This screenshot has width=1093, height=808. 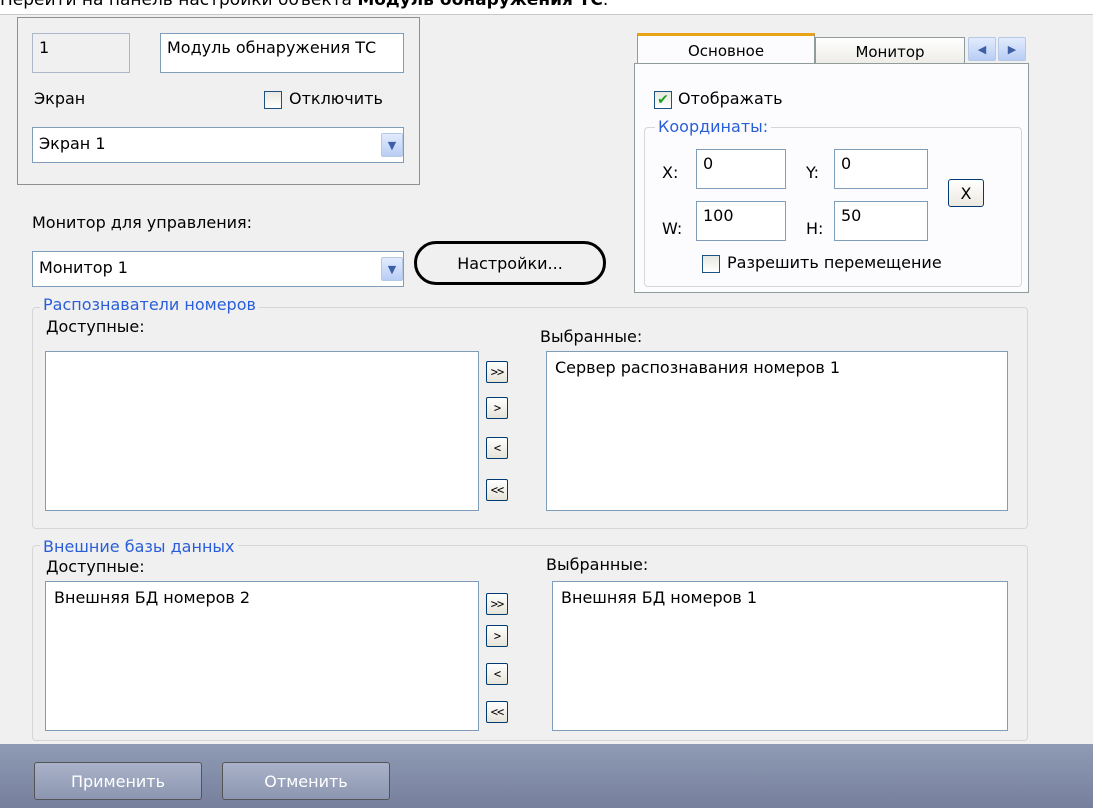 I want to click on y-field: 0, so click(x=881, y=169).